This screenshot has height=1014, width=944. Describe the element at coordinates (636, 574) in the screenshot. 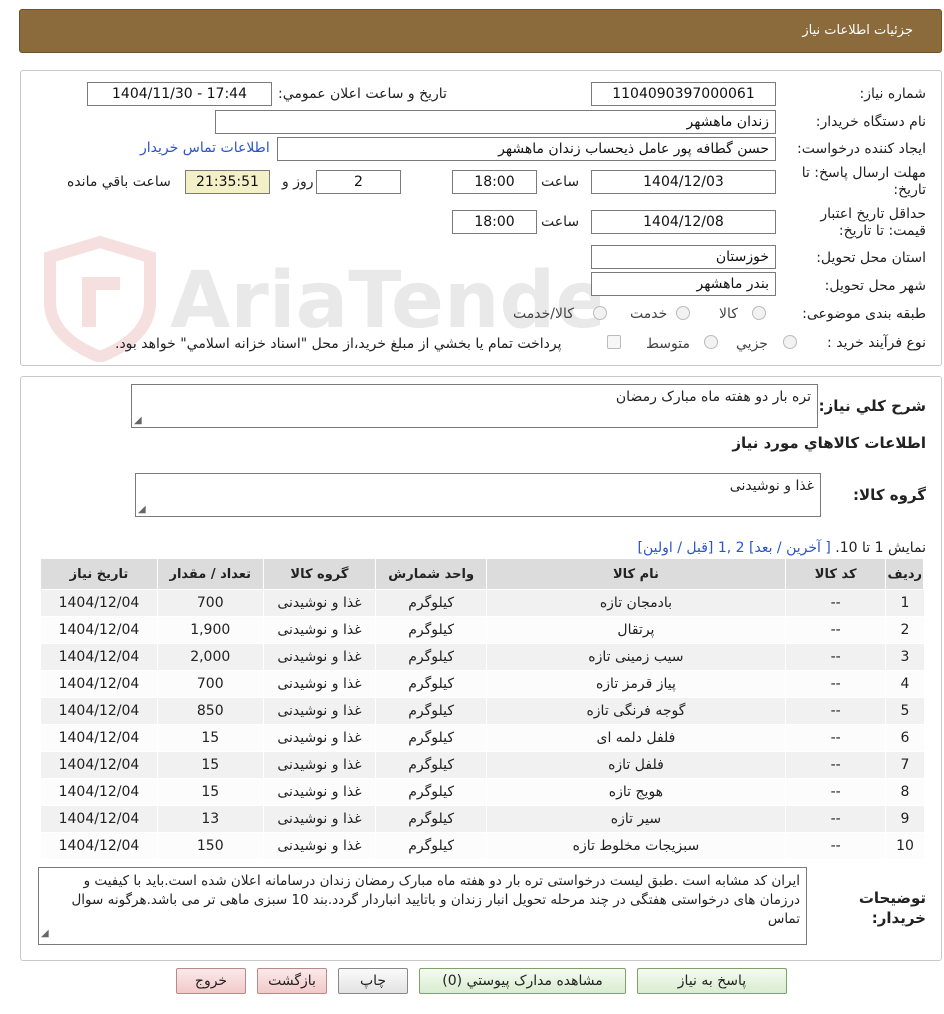

I see `col-header-goods-name: نام کالا` at that location.